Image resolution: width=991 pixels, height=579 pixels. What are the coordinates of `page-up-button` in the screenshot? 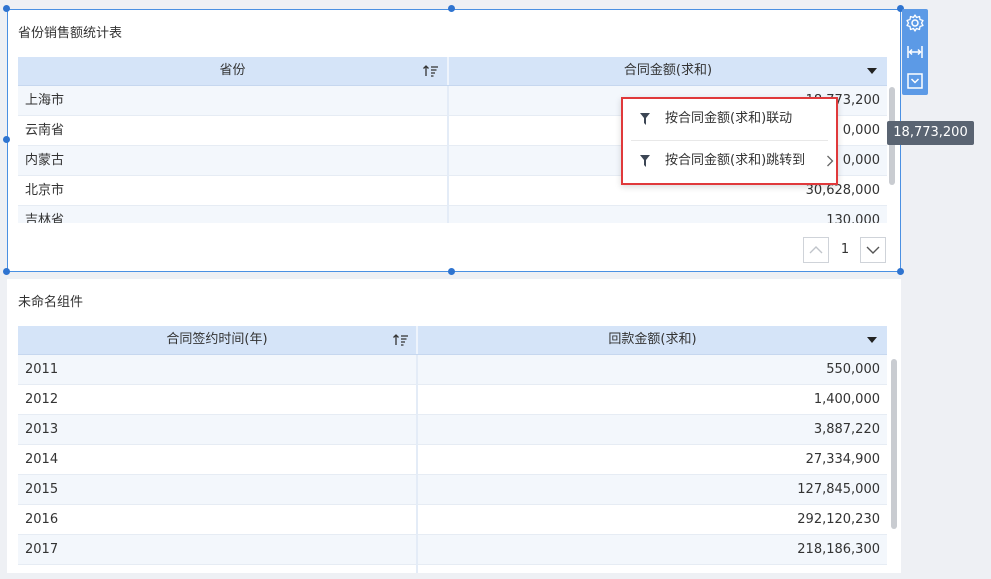 It's located at (816, 250).